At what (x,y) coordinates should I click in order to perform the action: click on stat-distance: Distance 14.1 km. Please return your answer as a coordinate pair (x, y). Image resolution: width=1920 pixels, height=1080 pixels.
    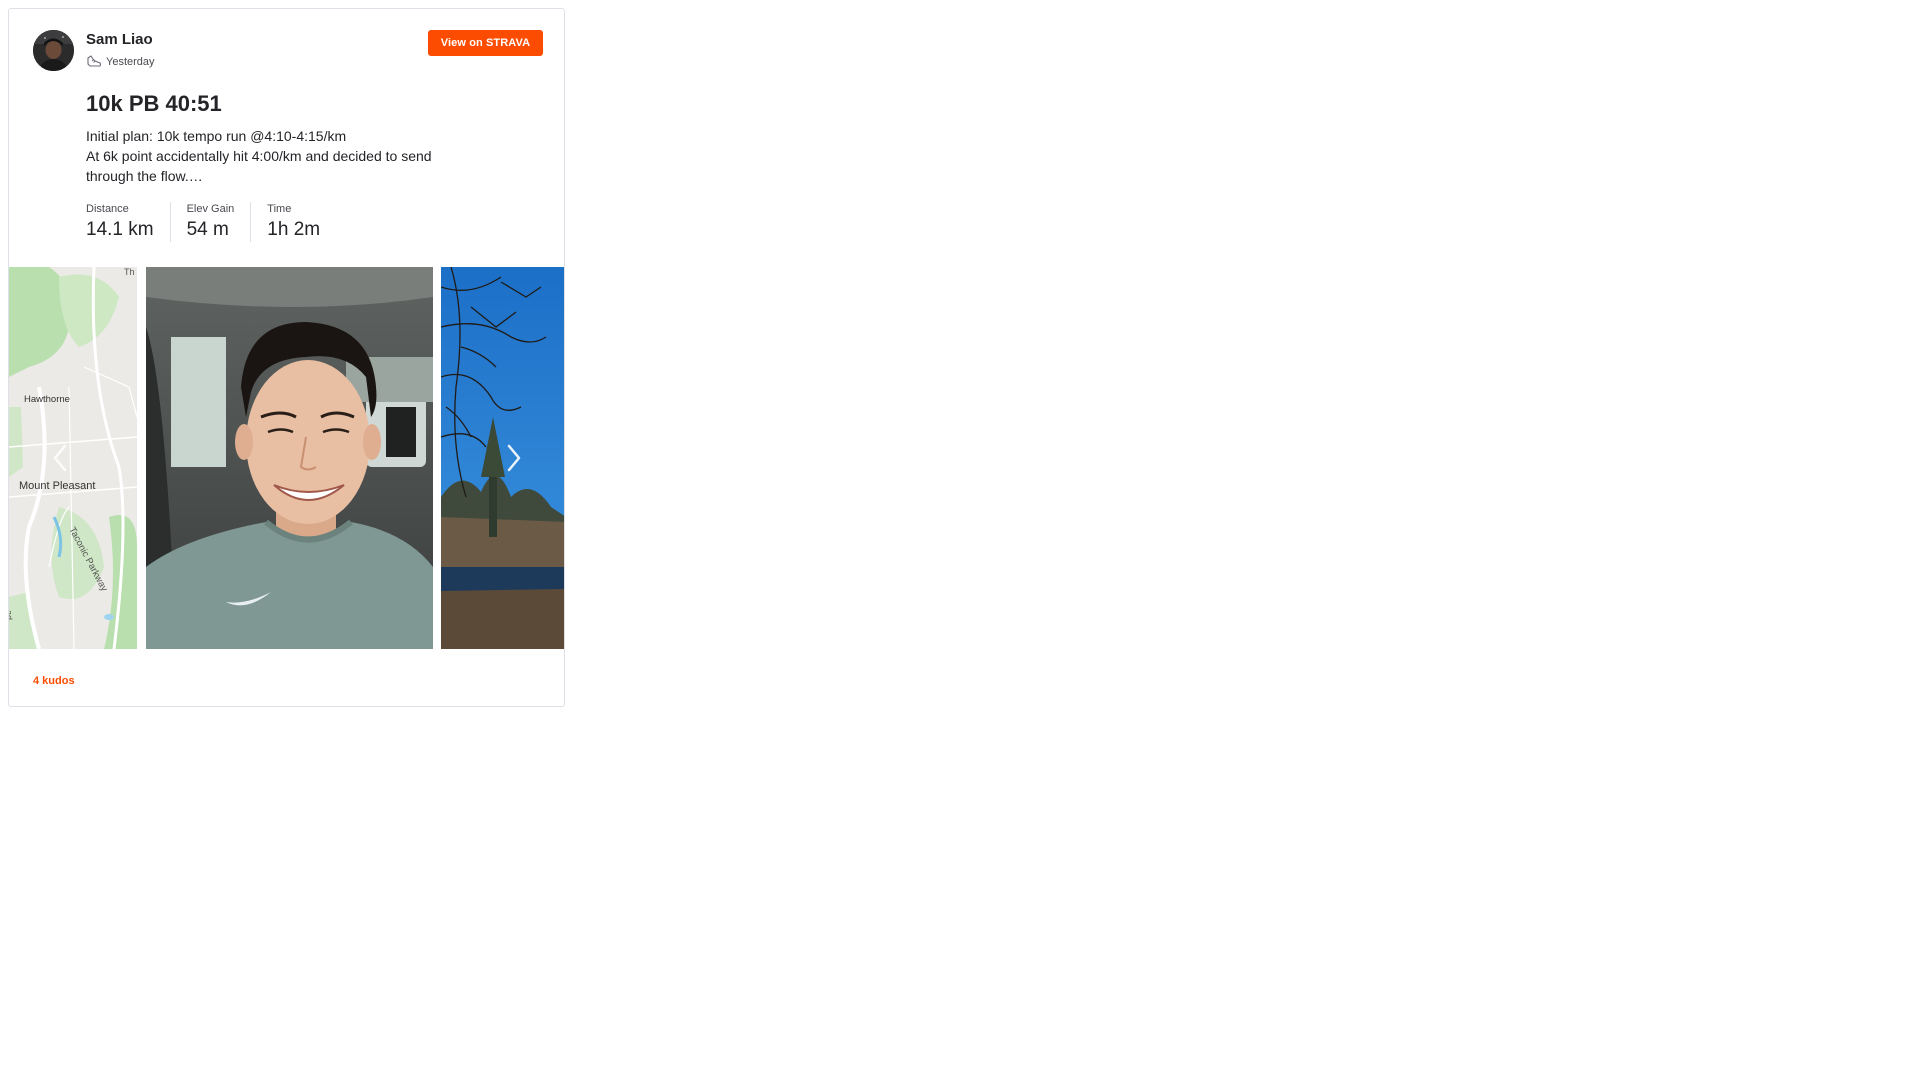
    Looking at the image, I should click on (128, 222).